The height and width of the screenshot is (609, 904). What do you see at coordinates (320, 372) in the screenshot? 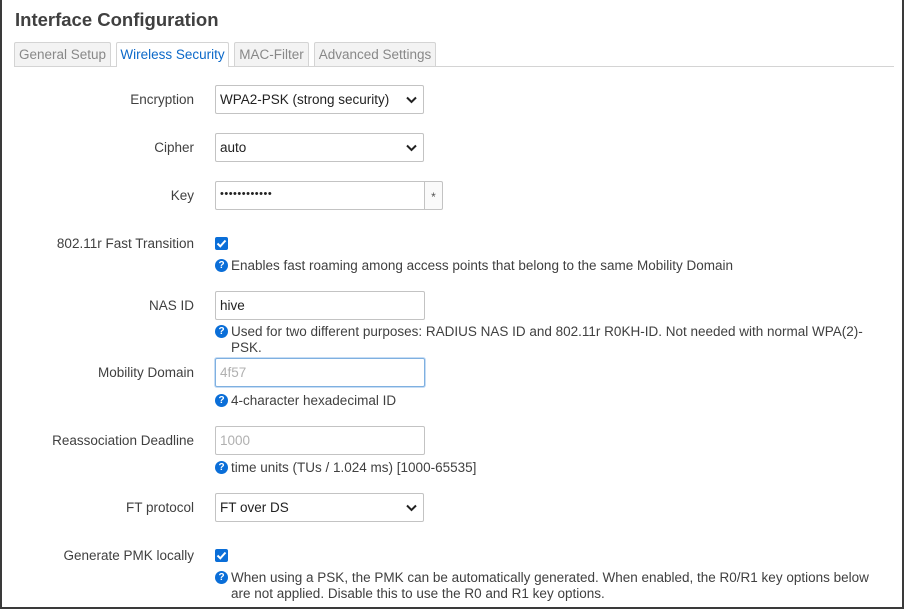
I see `mobility-domain-input` at bounding box center [320, 372].